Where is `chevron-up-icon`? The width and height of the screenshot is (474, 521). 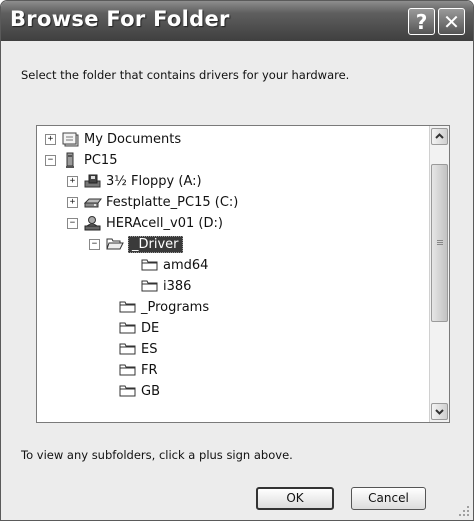 chevron-up-icon is located at coordinates (439, 136).